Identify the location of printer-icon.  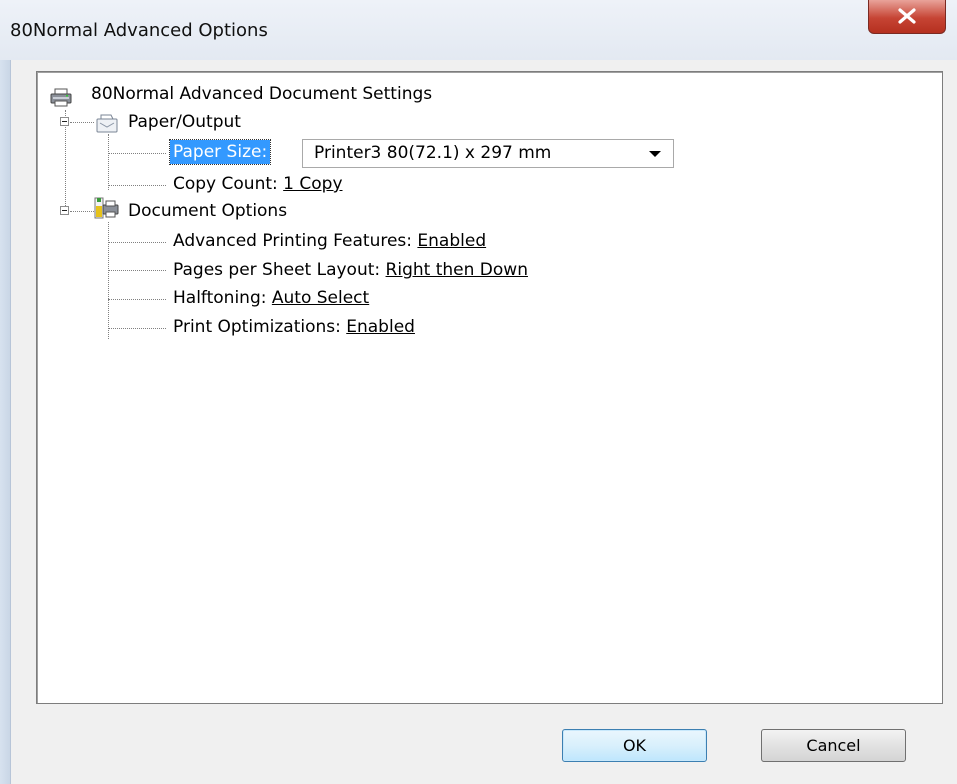
(61, 97).